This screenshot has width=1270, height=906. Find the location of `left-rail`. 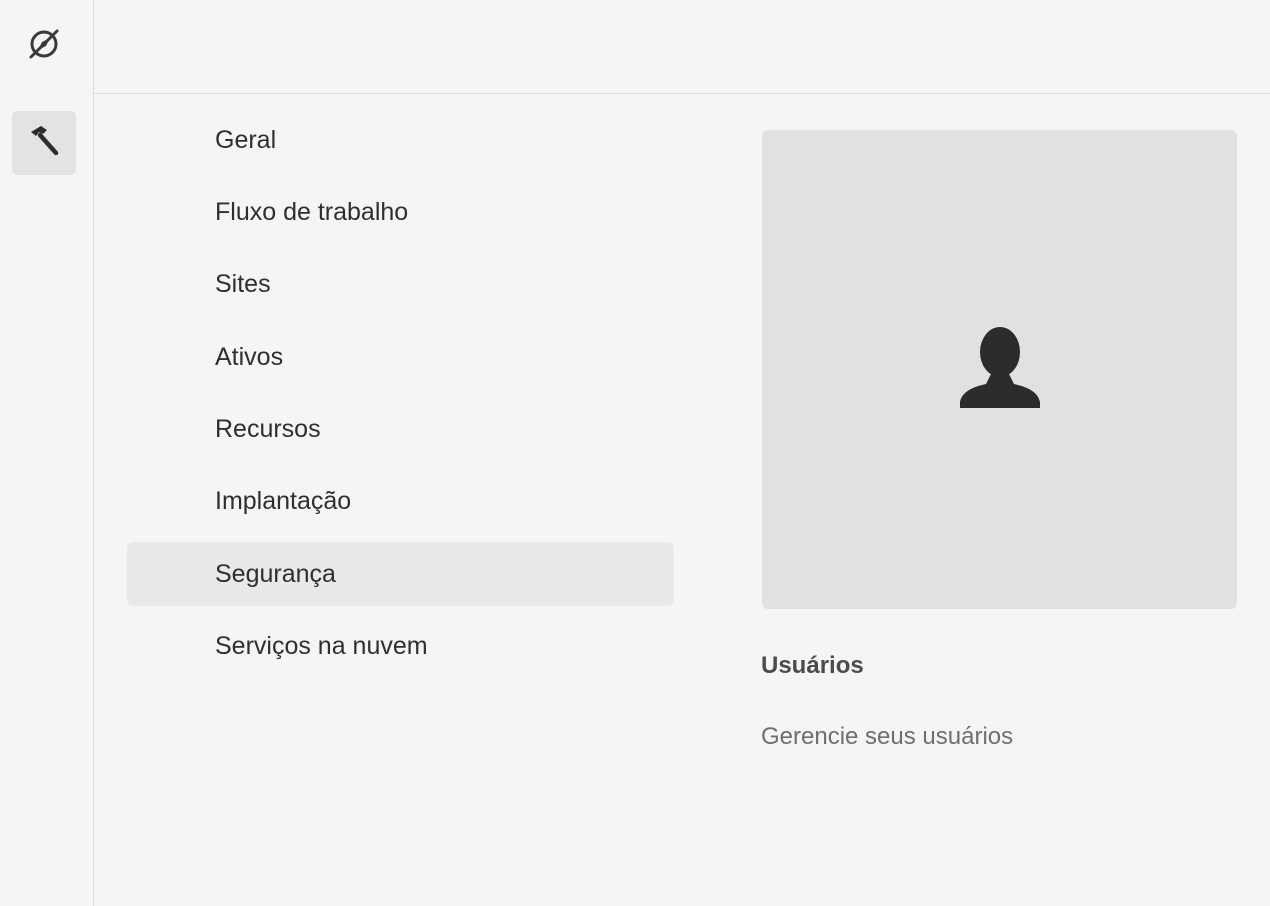

left-rail is located at coordinates (47, 453).